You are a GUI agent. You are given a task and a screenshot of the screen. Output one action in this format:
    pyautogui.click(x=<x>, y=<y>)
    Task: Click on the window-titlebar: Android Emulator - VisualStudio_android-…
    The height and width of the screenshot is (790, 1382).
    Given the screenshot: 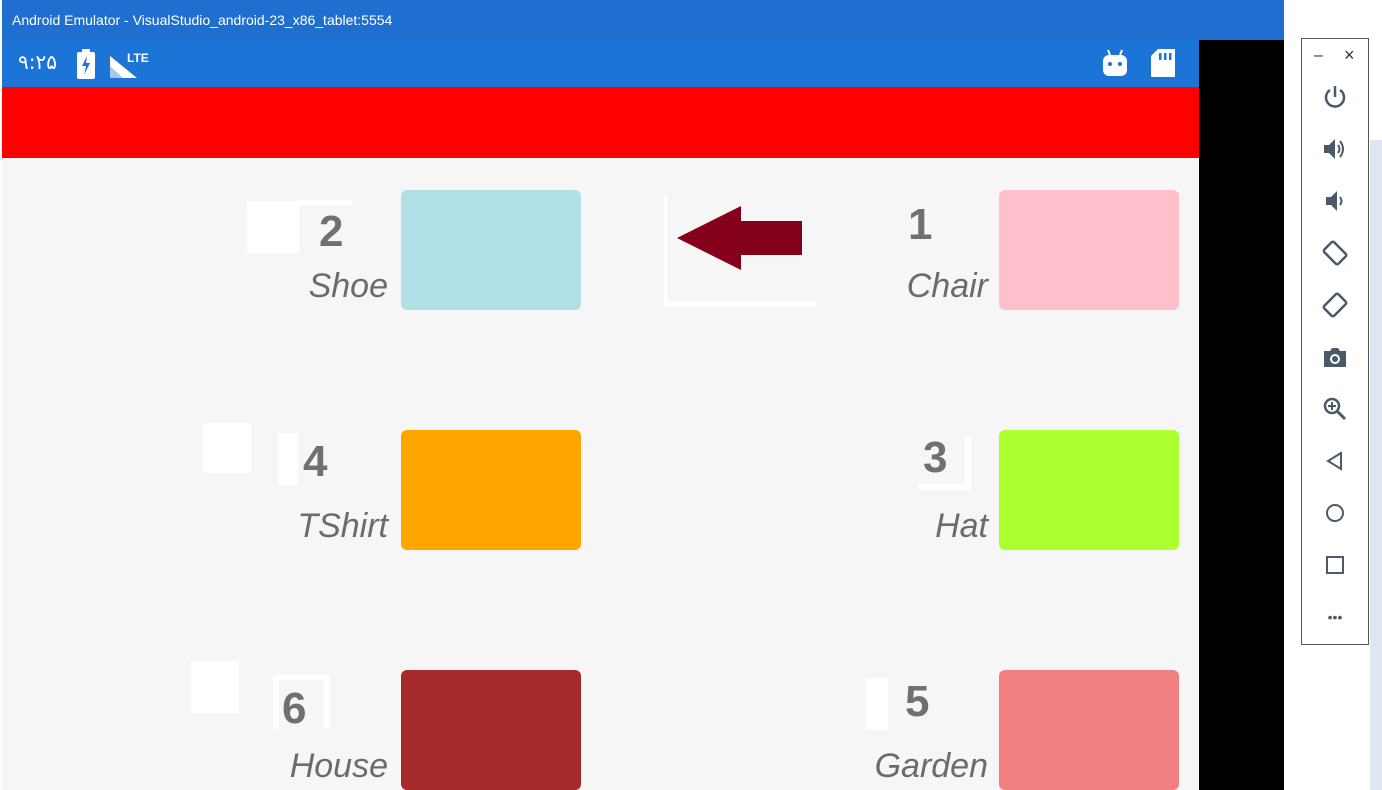 What is the action you would take?
    pyautogui.click(x=643, y=20)
    